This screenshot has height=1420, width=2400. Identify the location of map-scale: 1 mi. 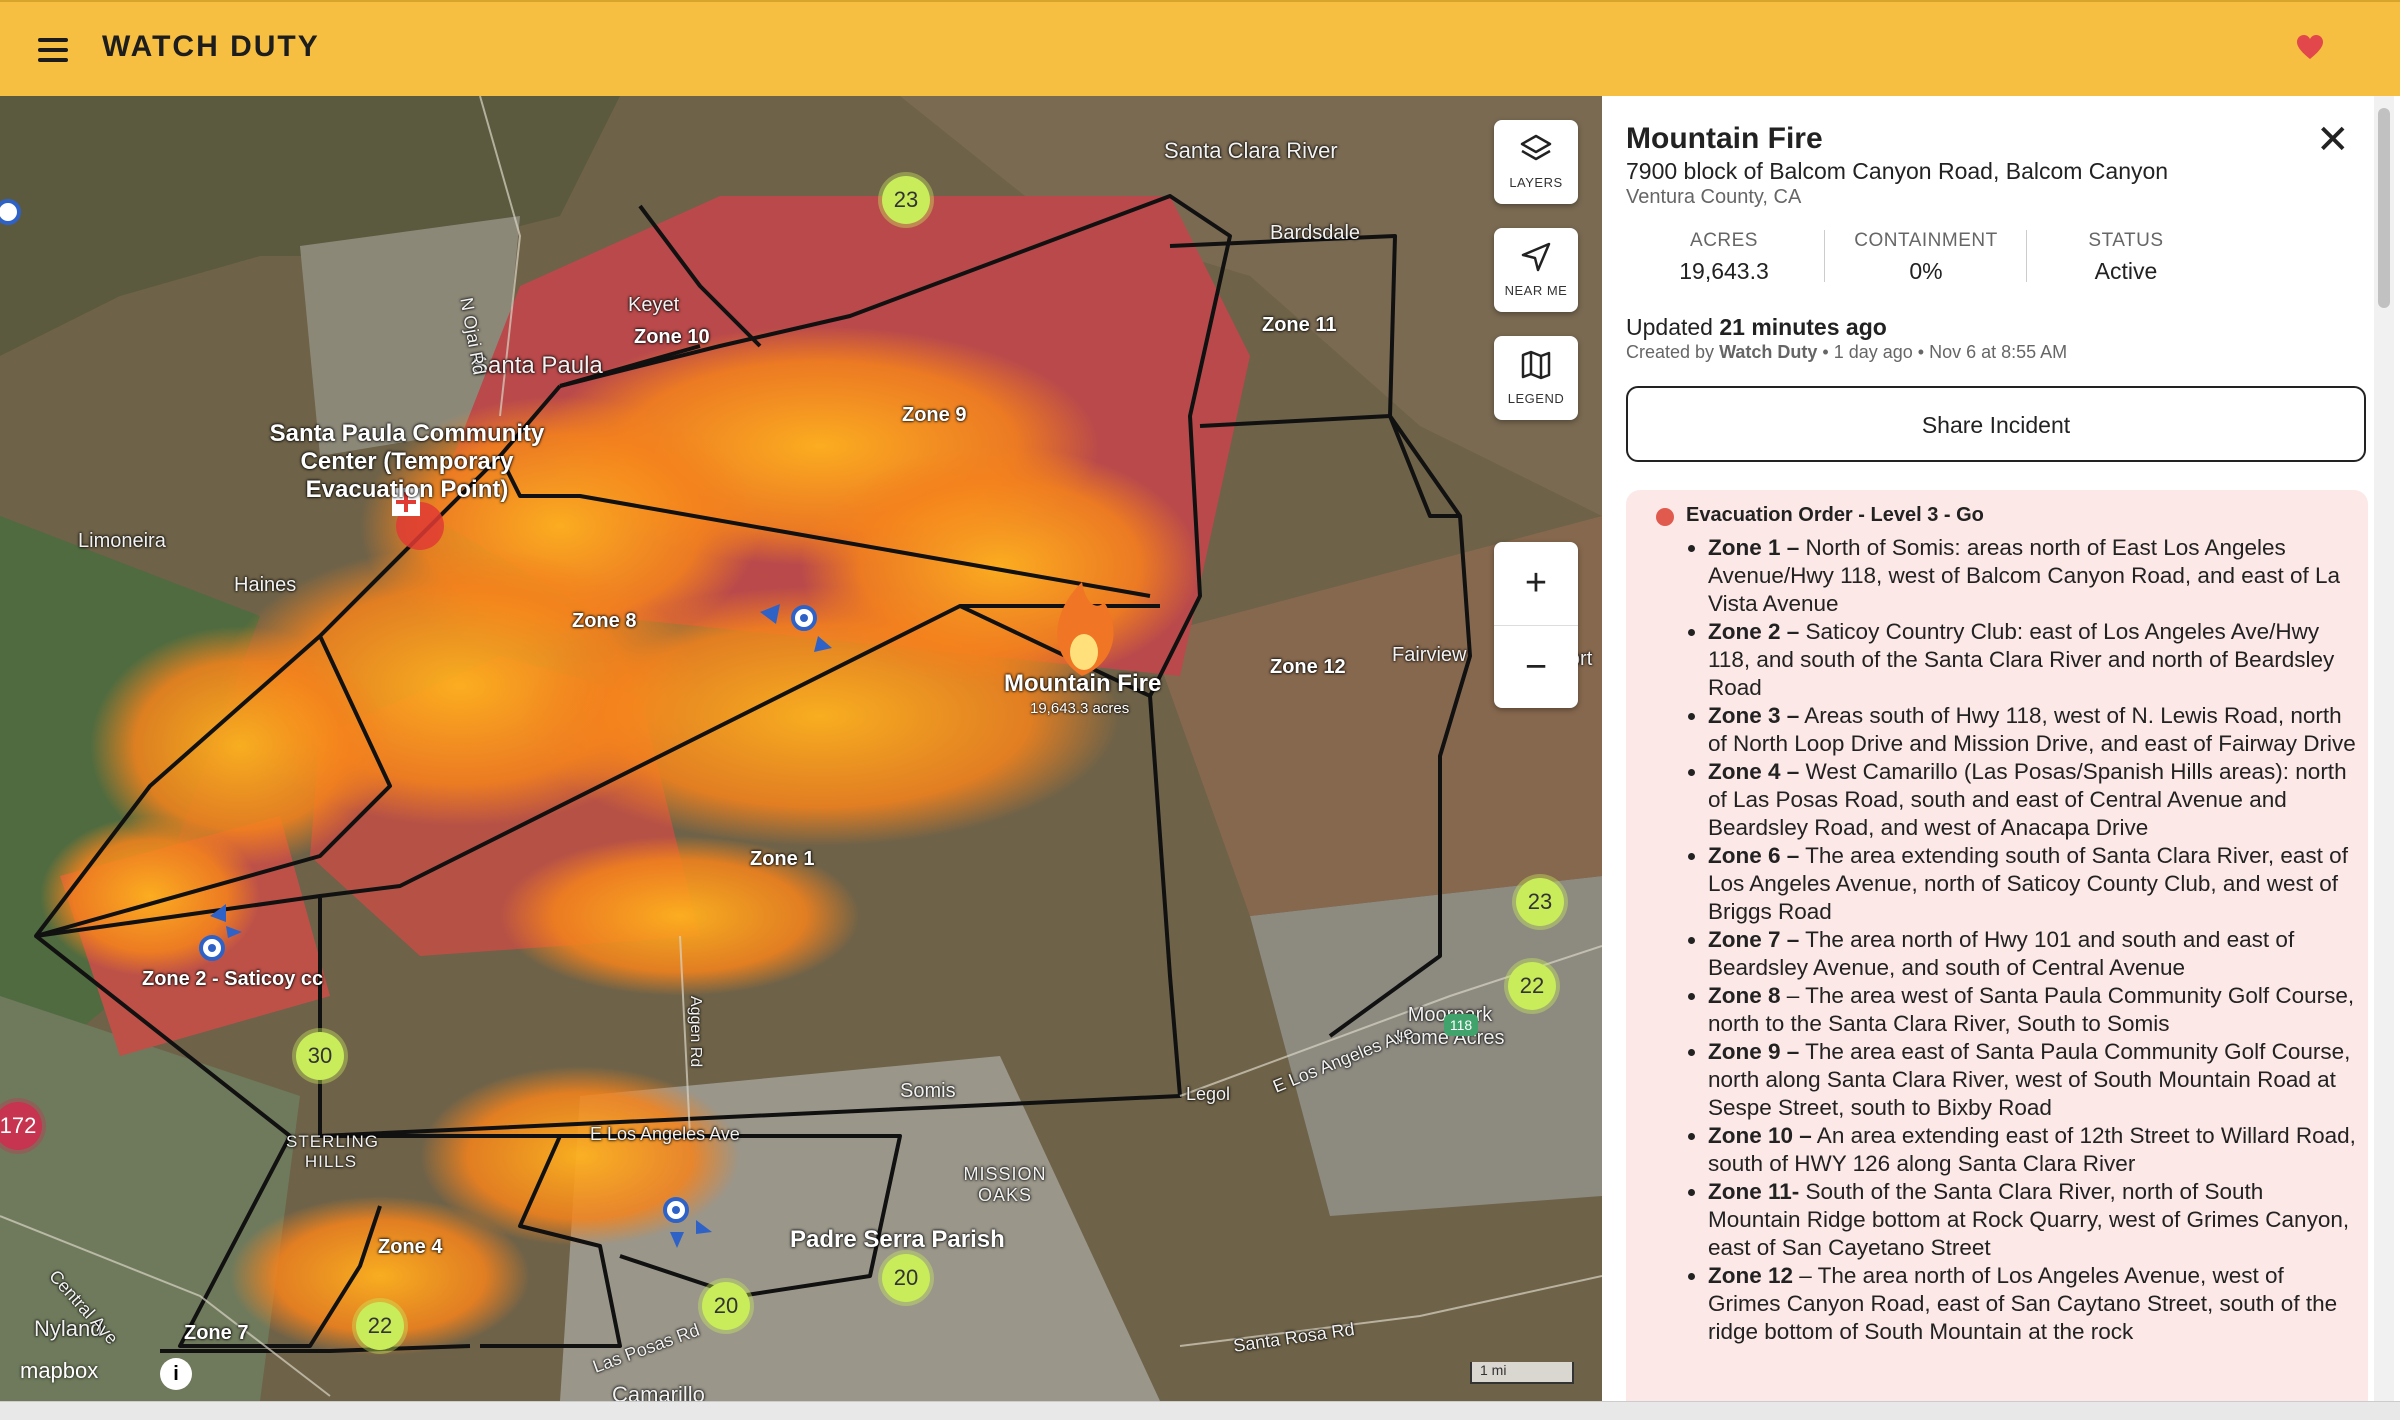
(1522, 1373).